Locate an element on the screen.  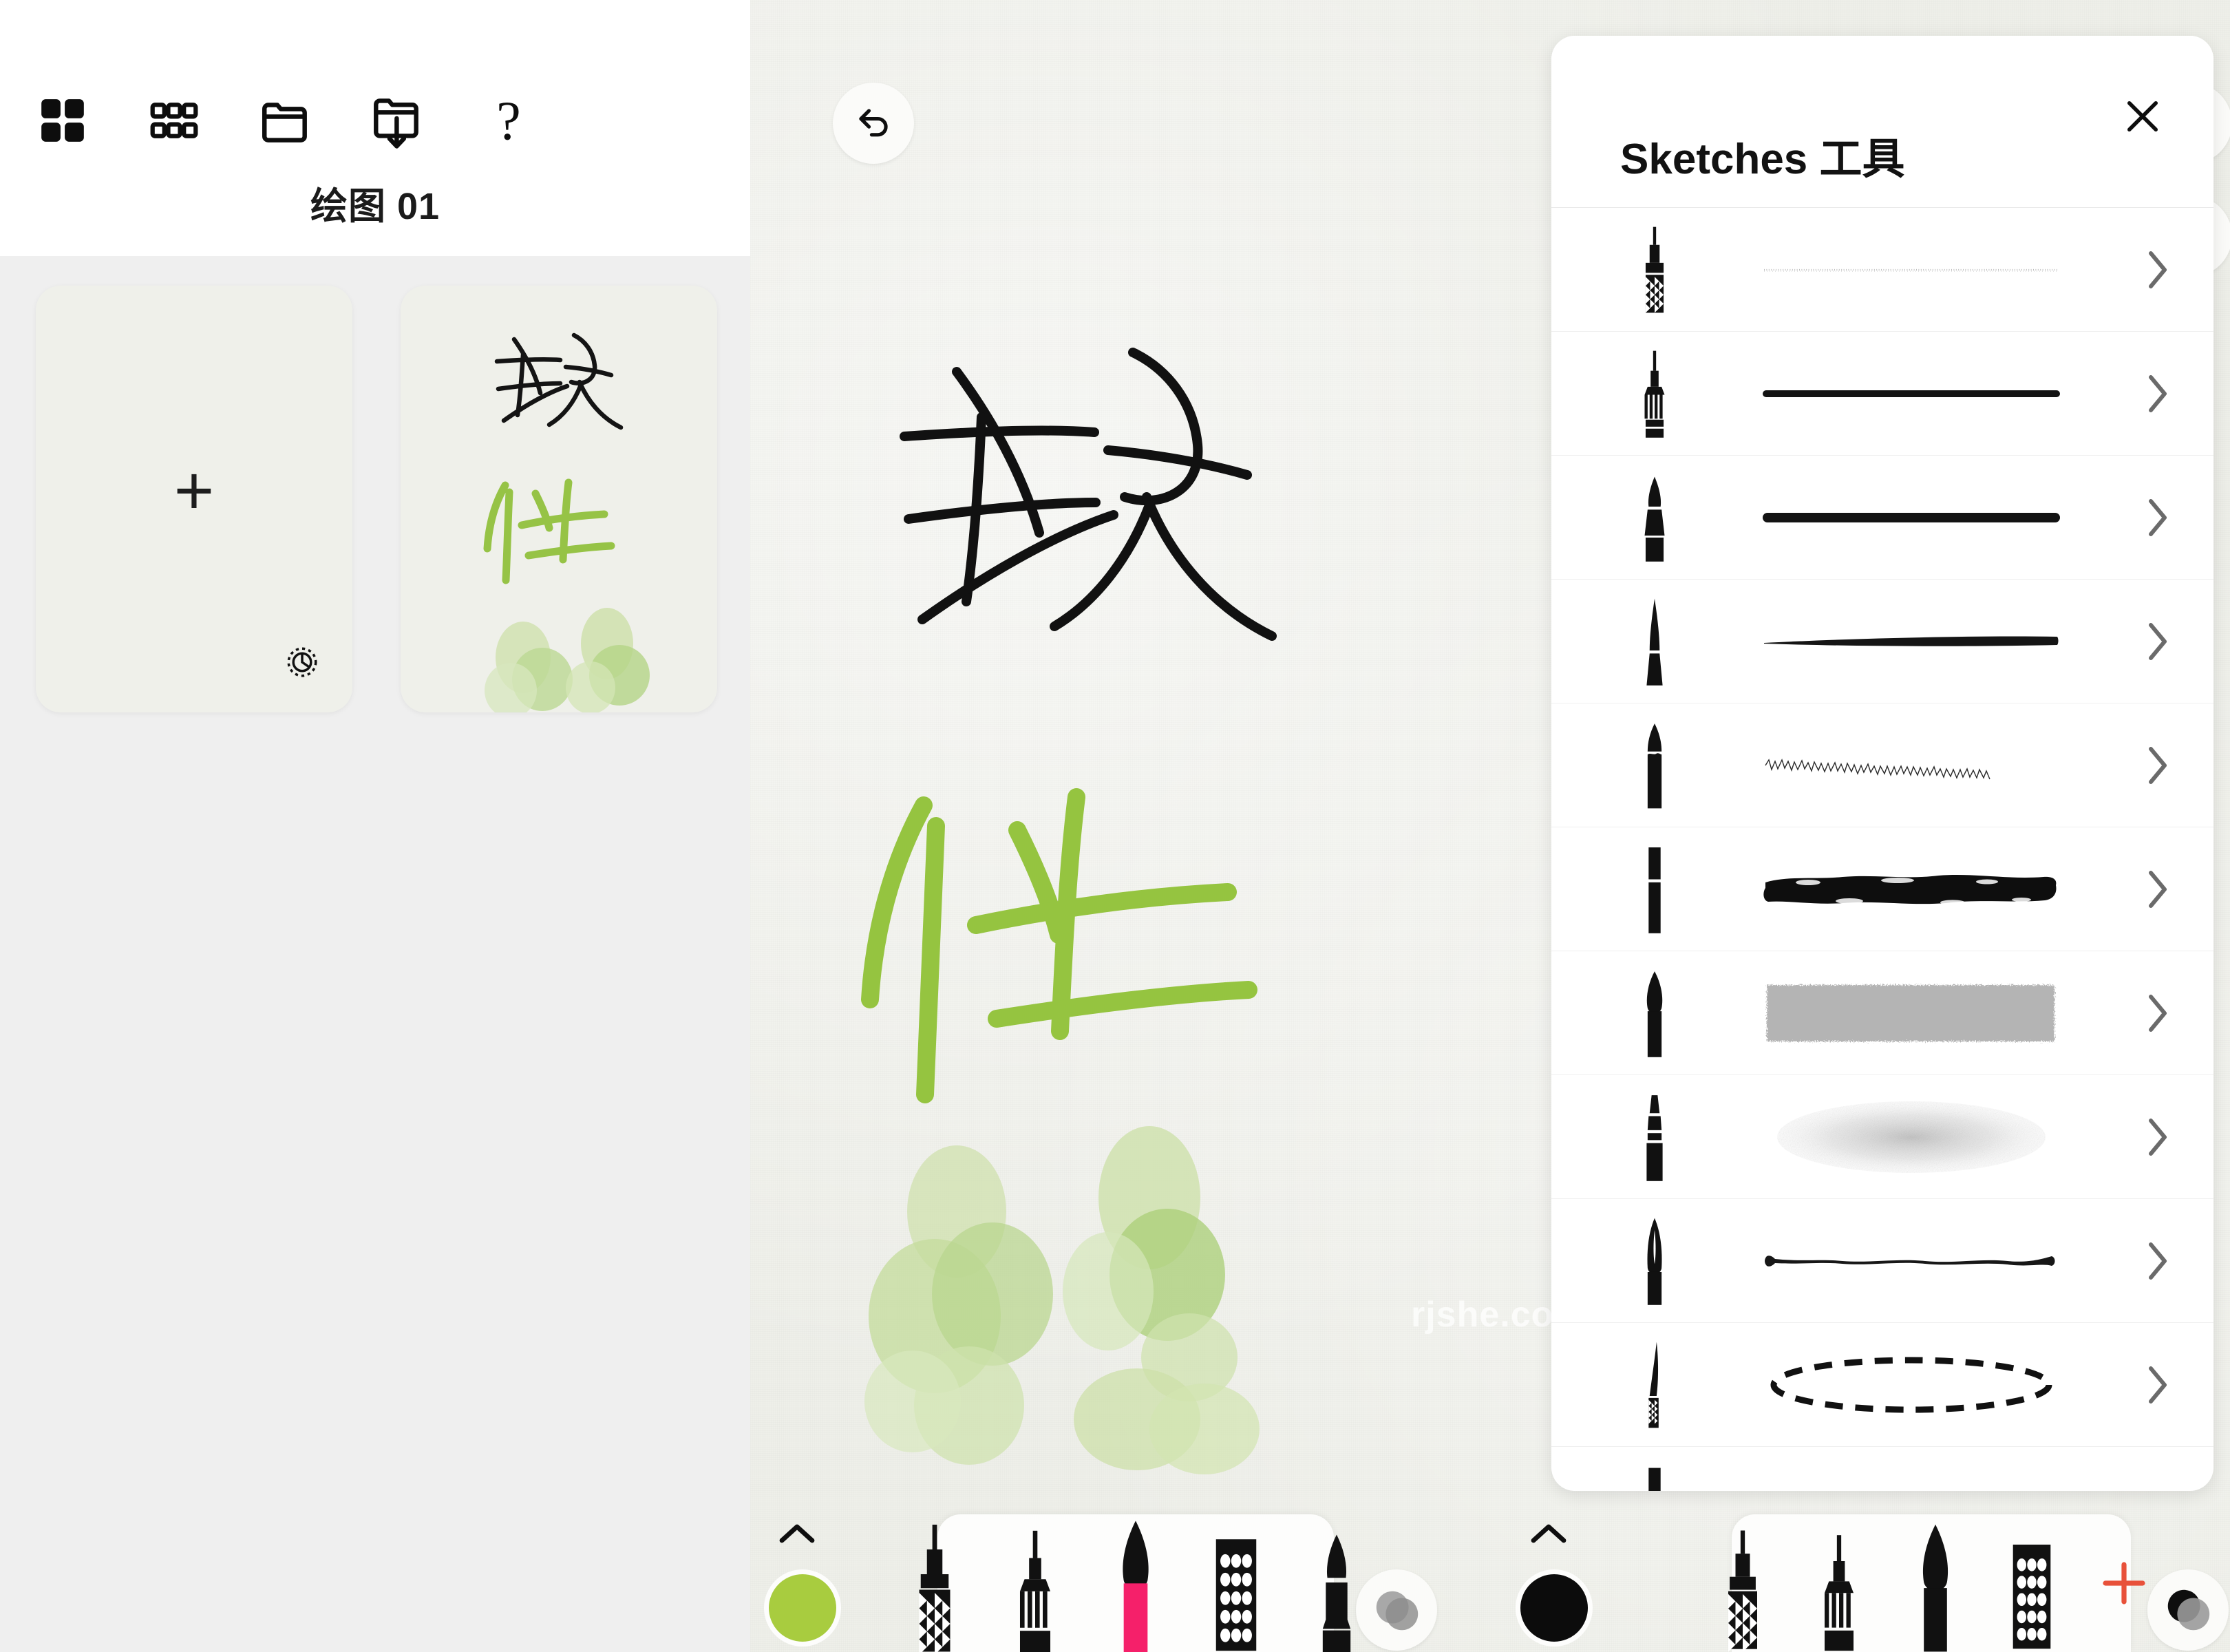
knife-crosshatch-icon is located at coordinates (1654, 1385).